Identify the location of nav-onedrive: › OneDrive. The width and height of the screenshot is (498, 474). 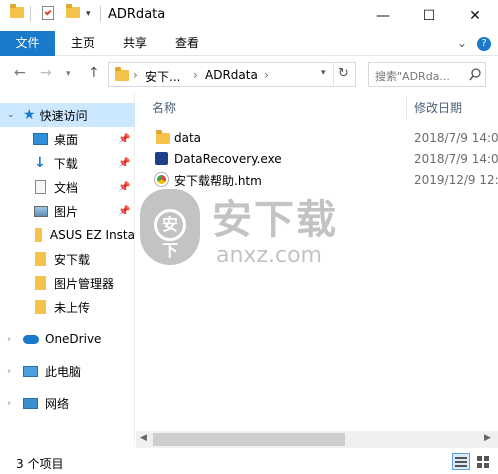
(67, 339).